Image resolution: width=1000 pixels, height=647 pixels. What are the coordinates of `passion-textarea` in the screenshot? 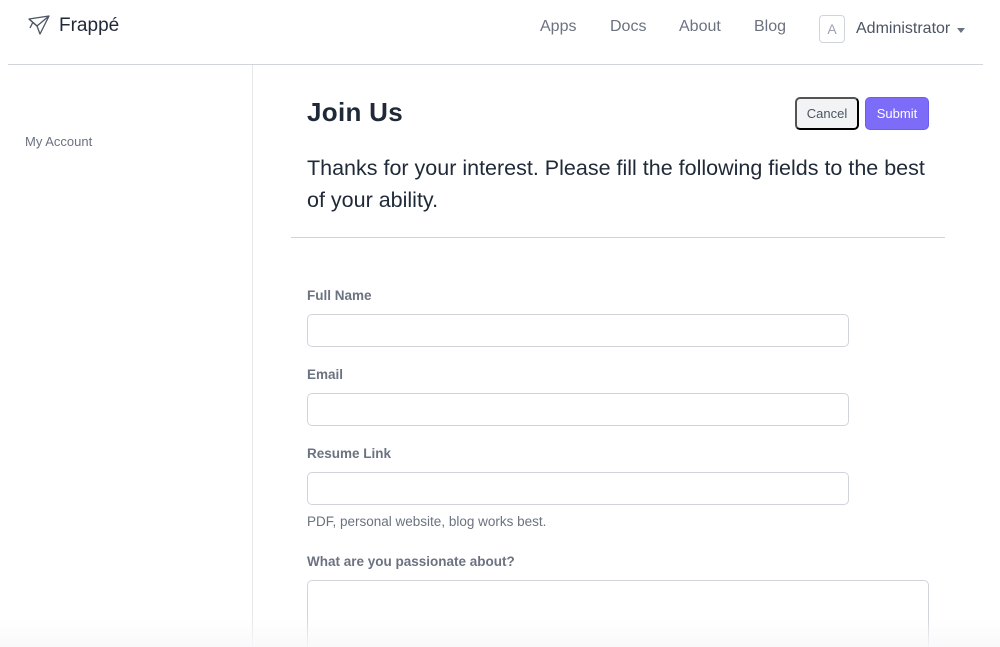 It's located at (618, 613).